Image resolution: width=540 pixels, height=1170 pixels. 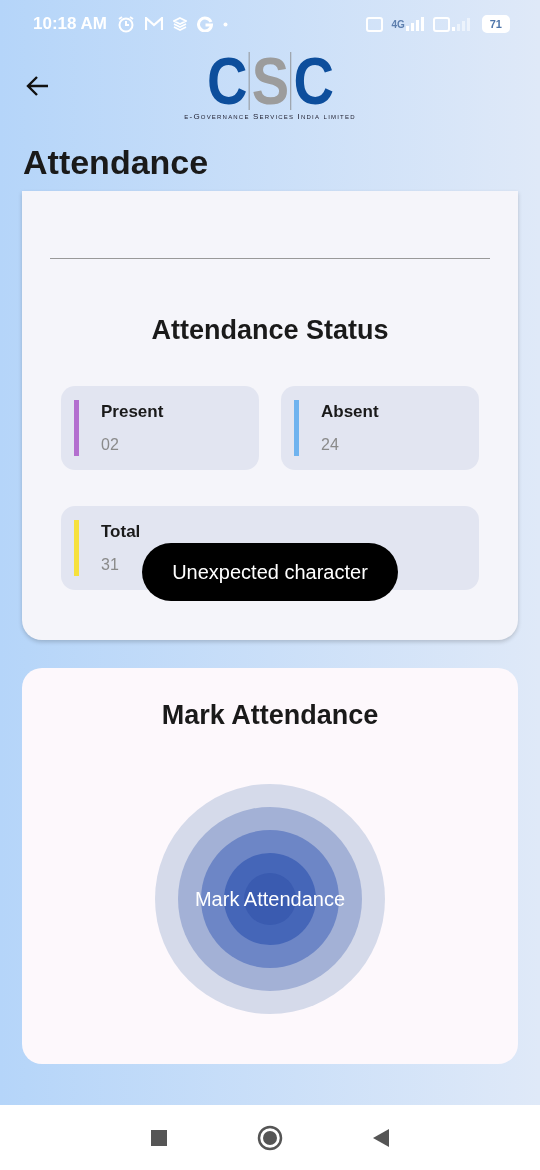 I want to click on back-arrow-icon, so click(x=38, y=86).